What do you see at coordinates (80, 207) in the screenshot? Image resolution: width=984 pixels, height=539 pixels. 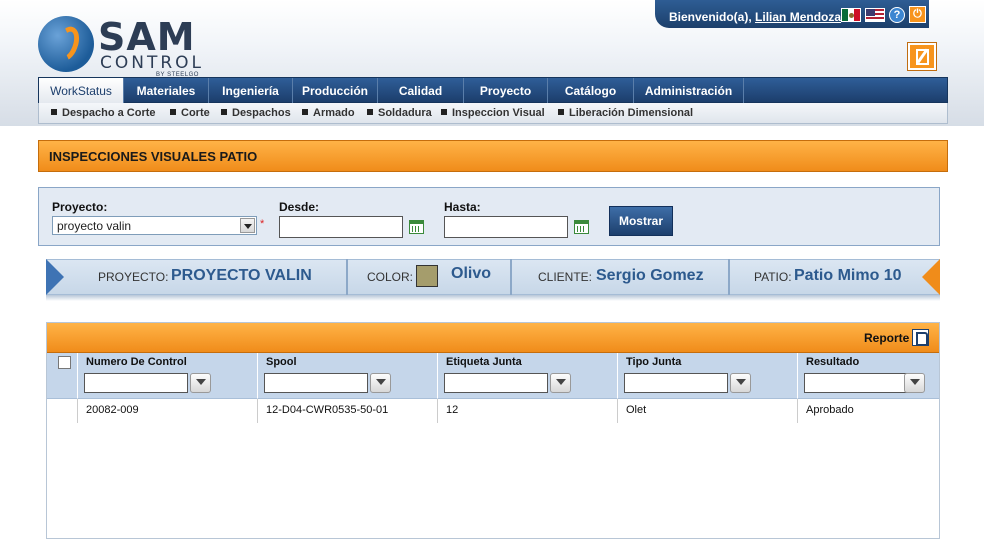 I see `proyecto-label: Proyecto:` at bounding box center [80, 207].